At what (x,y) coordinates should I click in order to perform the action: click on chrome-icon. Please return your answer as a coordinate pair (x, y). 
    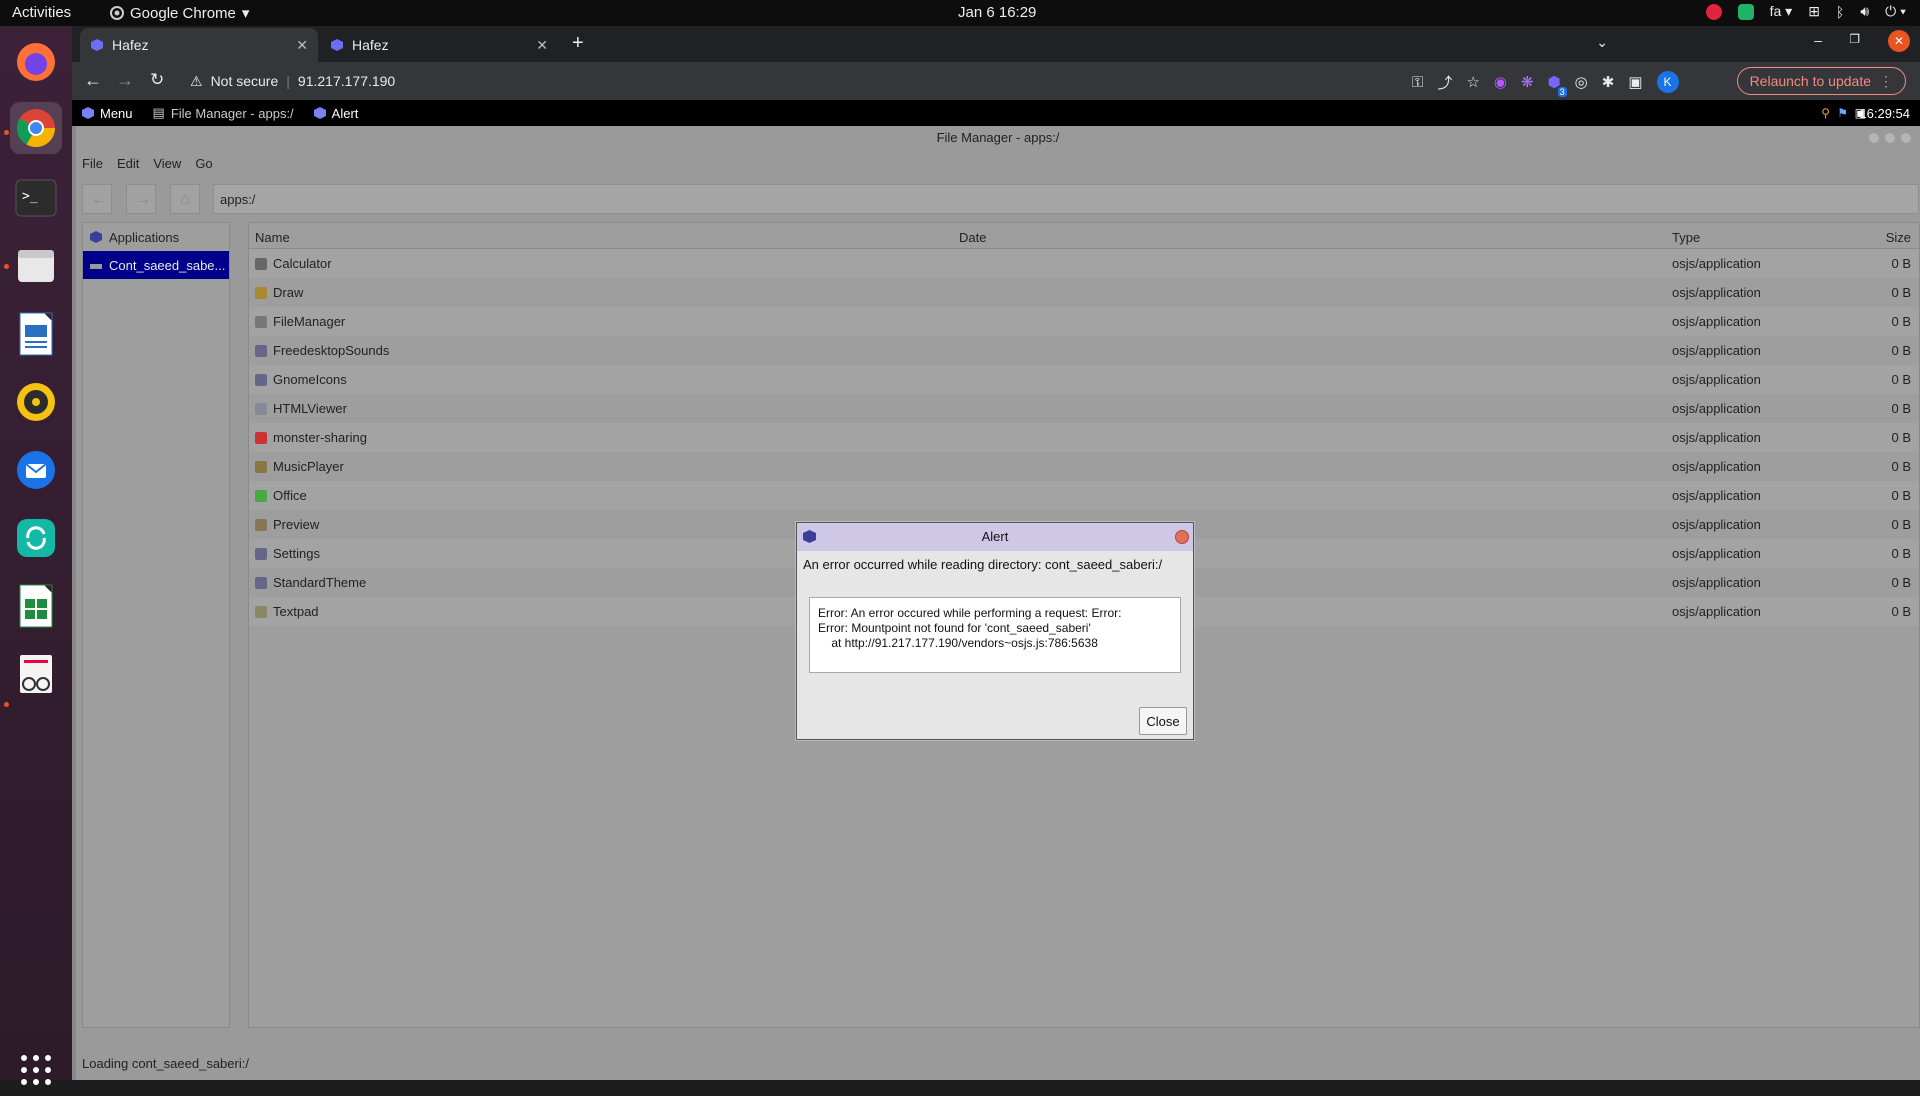
    Looking at the image, I should click on (36, 128).